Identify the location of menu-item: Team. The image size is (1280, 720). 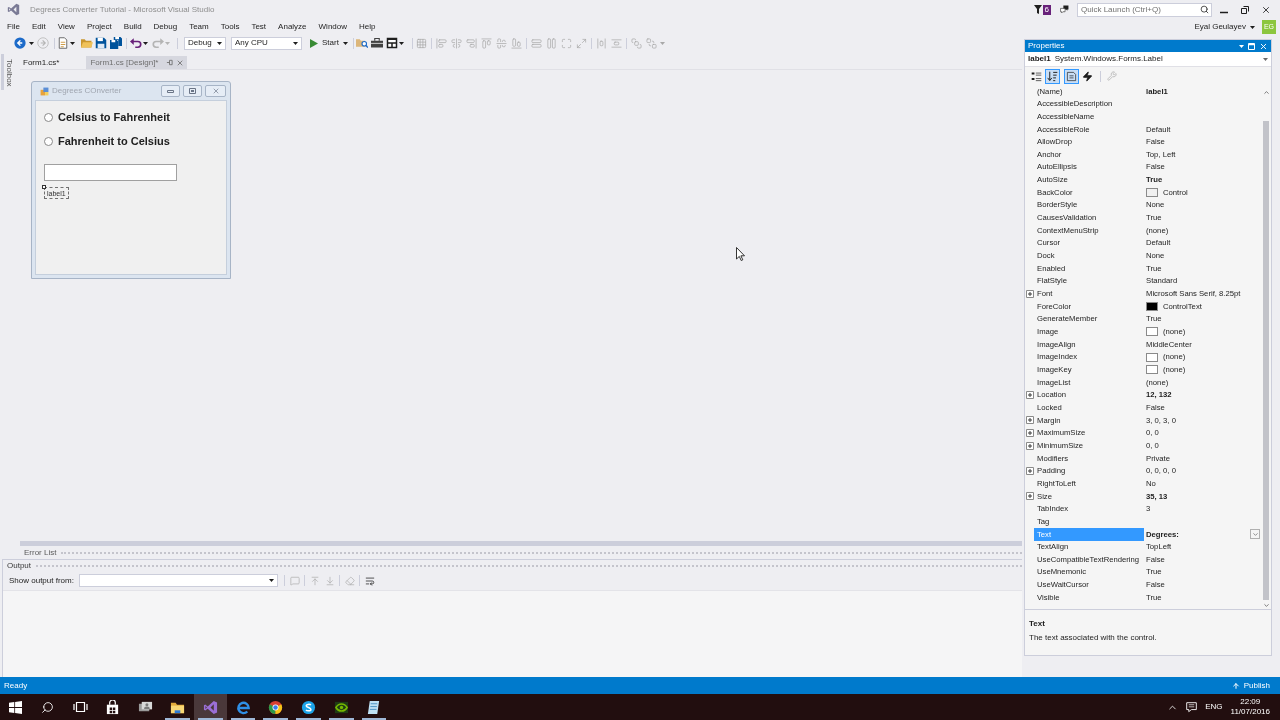
(199, 27).